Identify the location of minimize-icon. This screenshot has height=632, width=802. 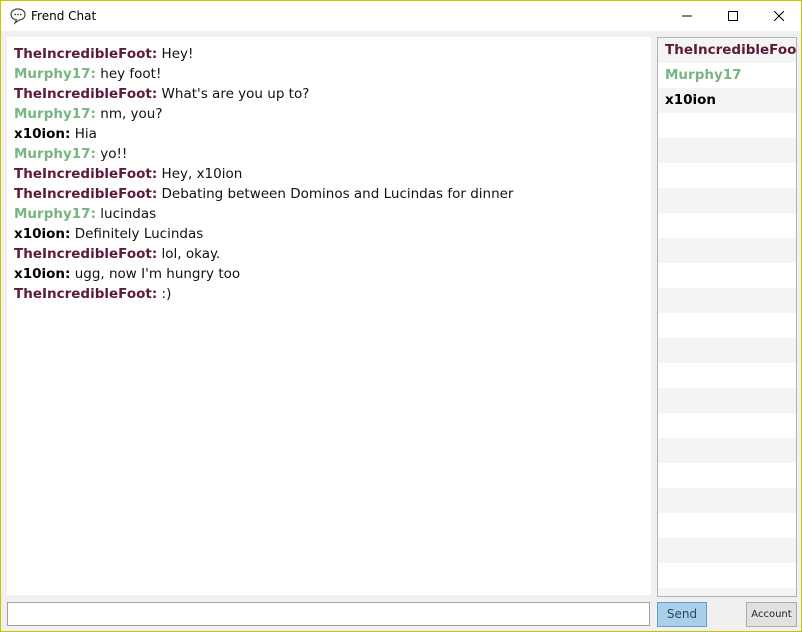
(687, 16).